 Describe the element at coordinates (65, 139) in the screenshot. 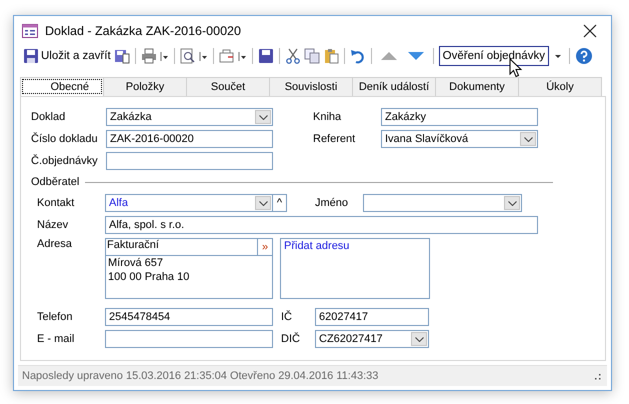

I see `field-label: Číslo dokladu` at that location.